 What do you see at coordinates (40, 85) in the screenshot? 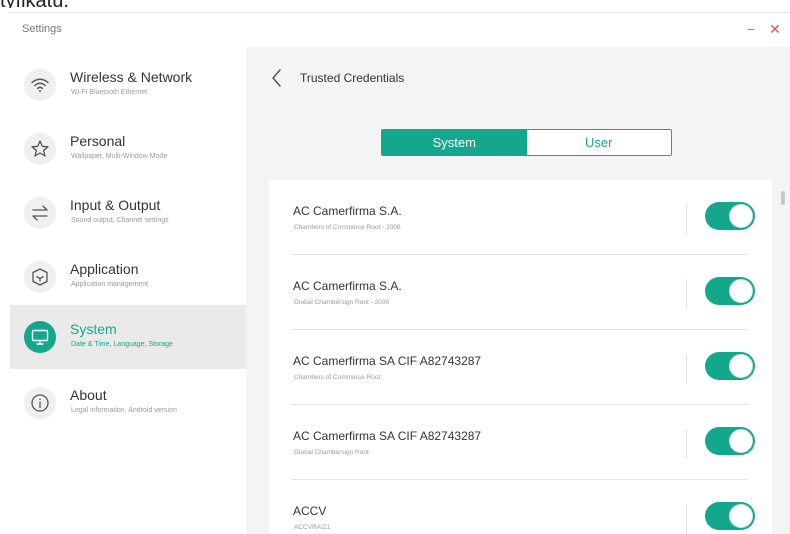
I see `wifi-icon` at bounding box center [40, 85].